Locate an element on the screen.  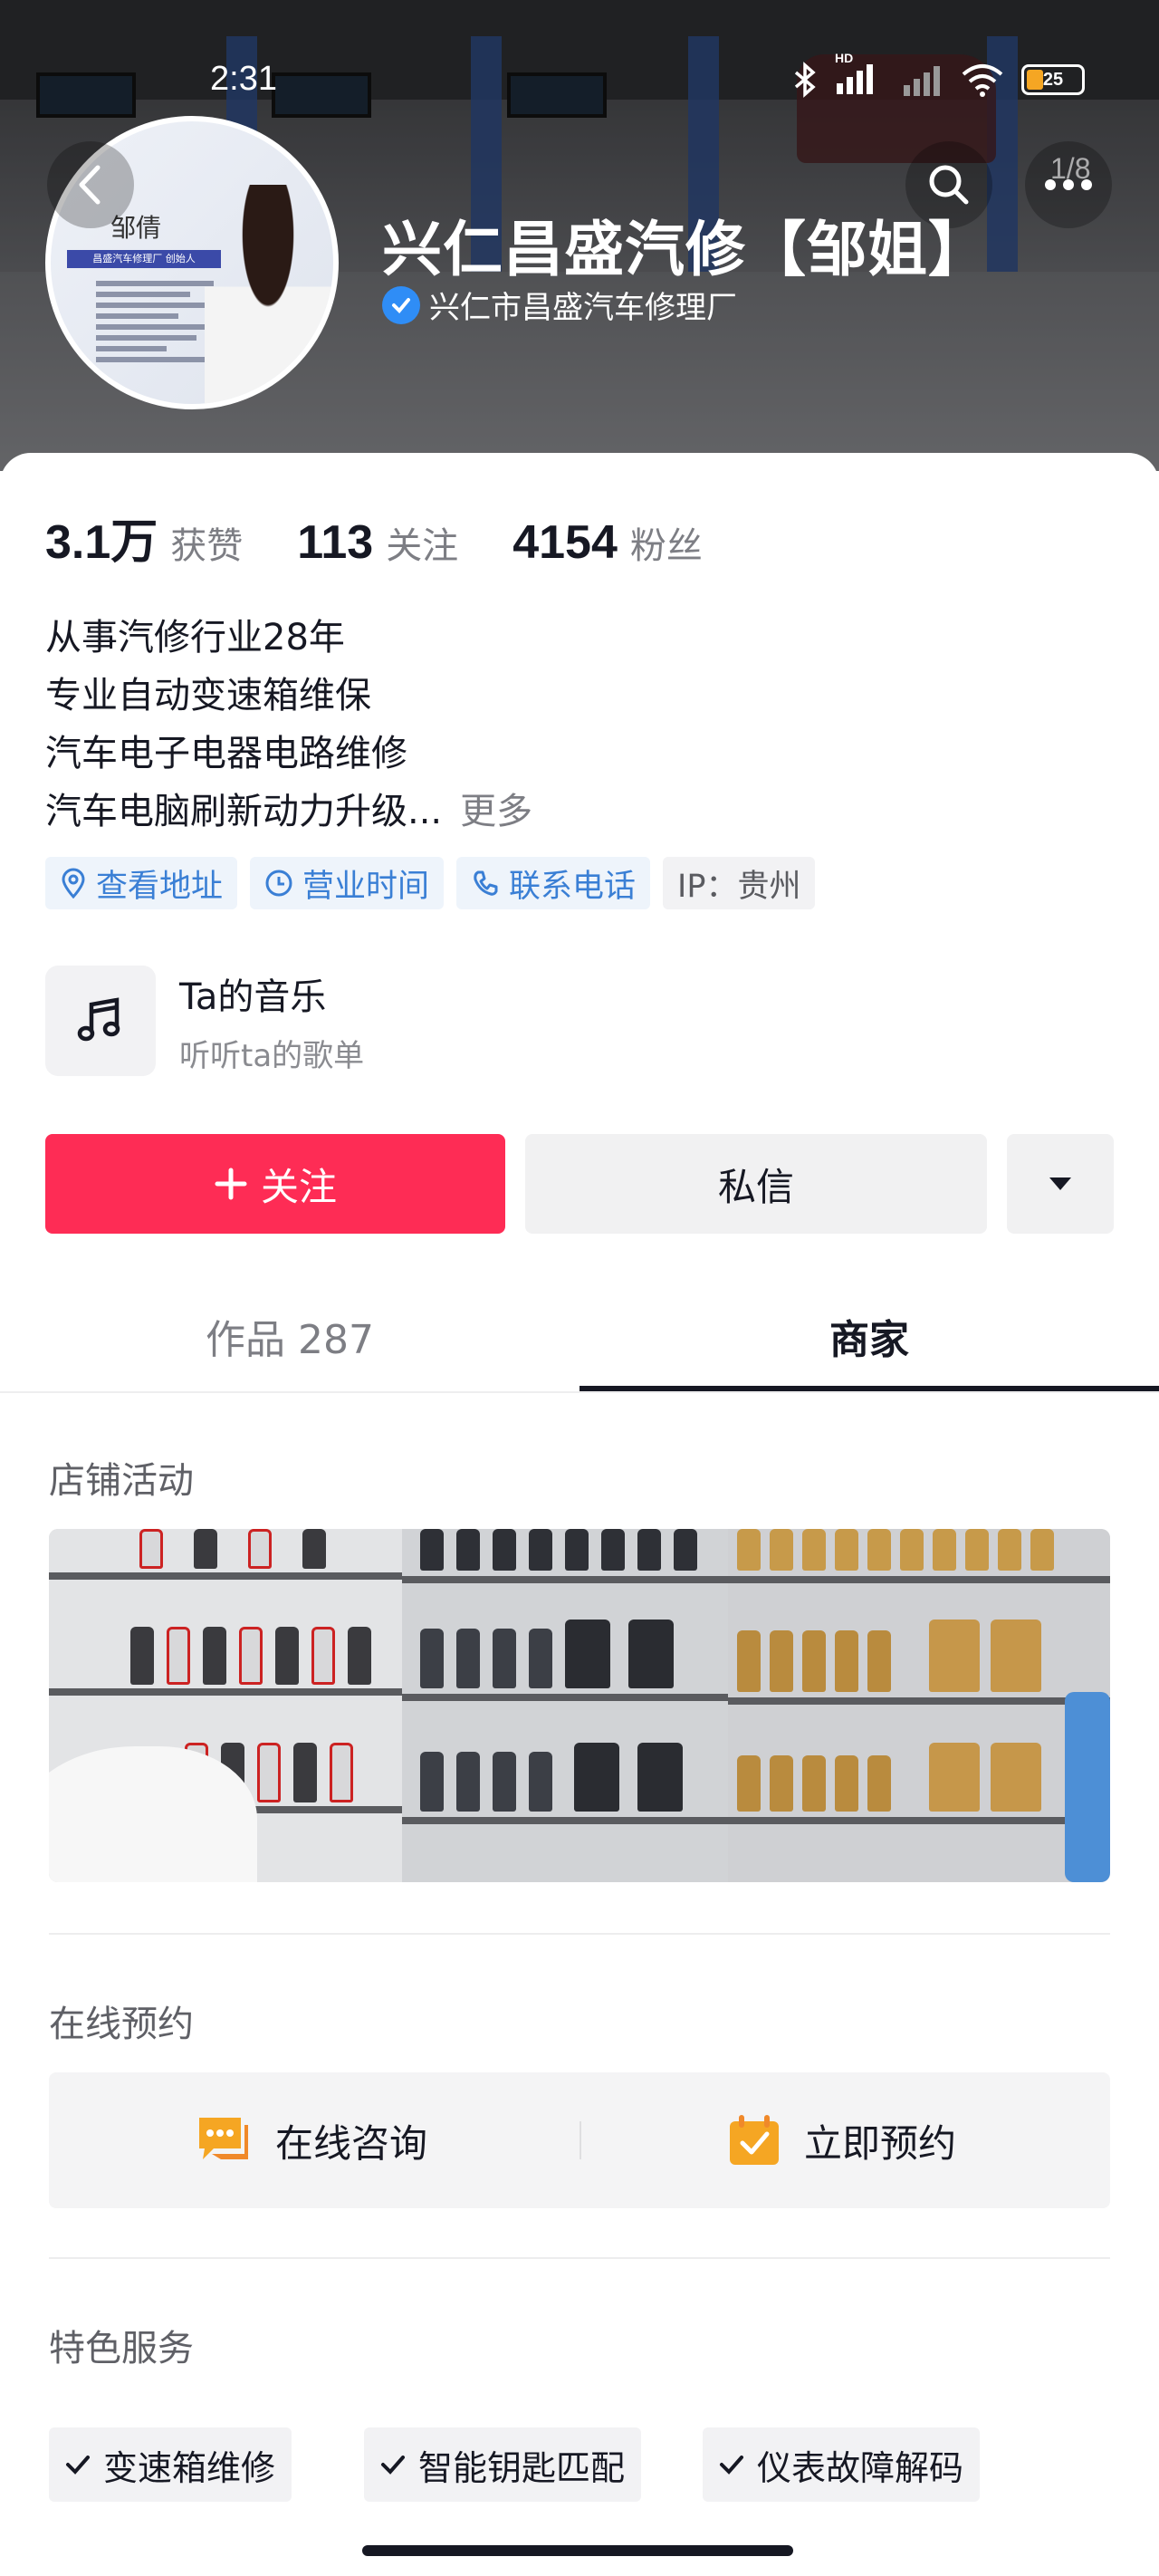
following-count: 113 is located at coordinates (335, 542).